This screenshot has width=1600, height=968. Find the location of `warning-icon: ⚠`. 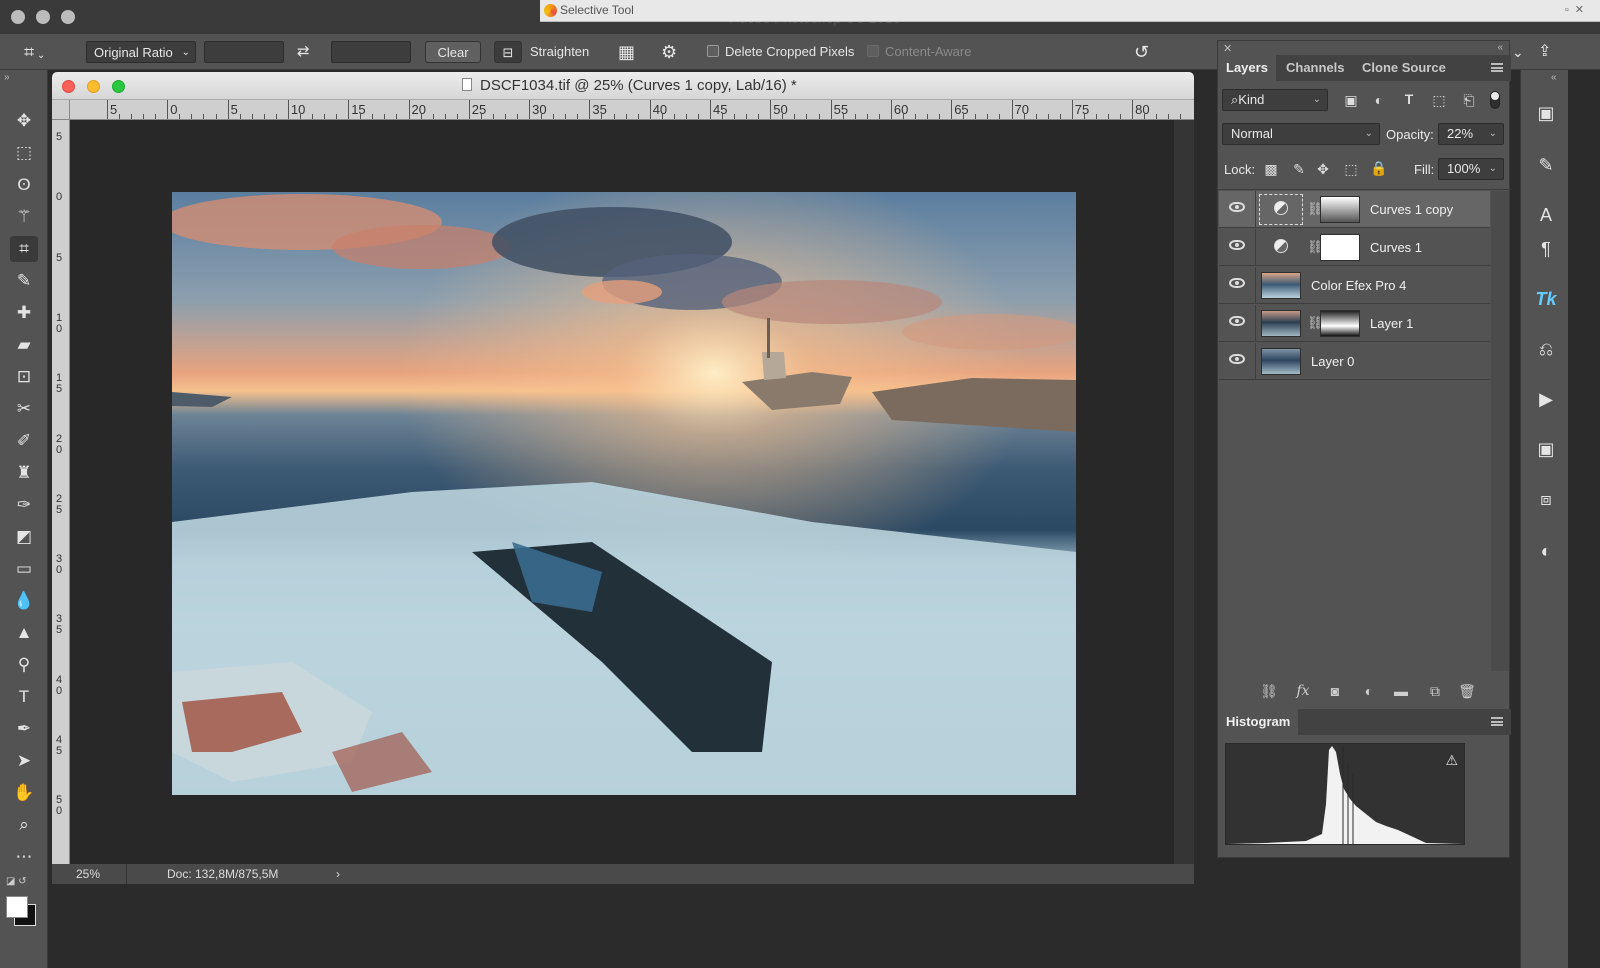

warning-icon: ⚠ is located at coordinates (1451, 760).